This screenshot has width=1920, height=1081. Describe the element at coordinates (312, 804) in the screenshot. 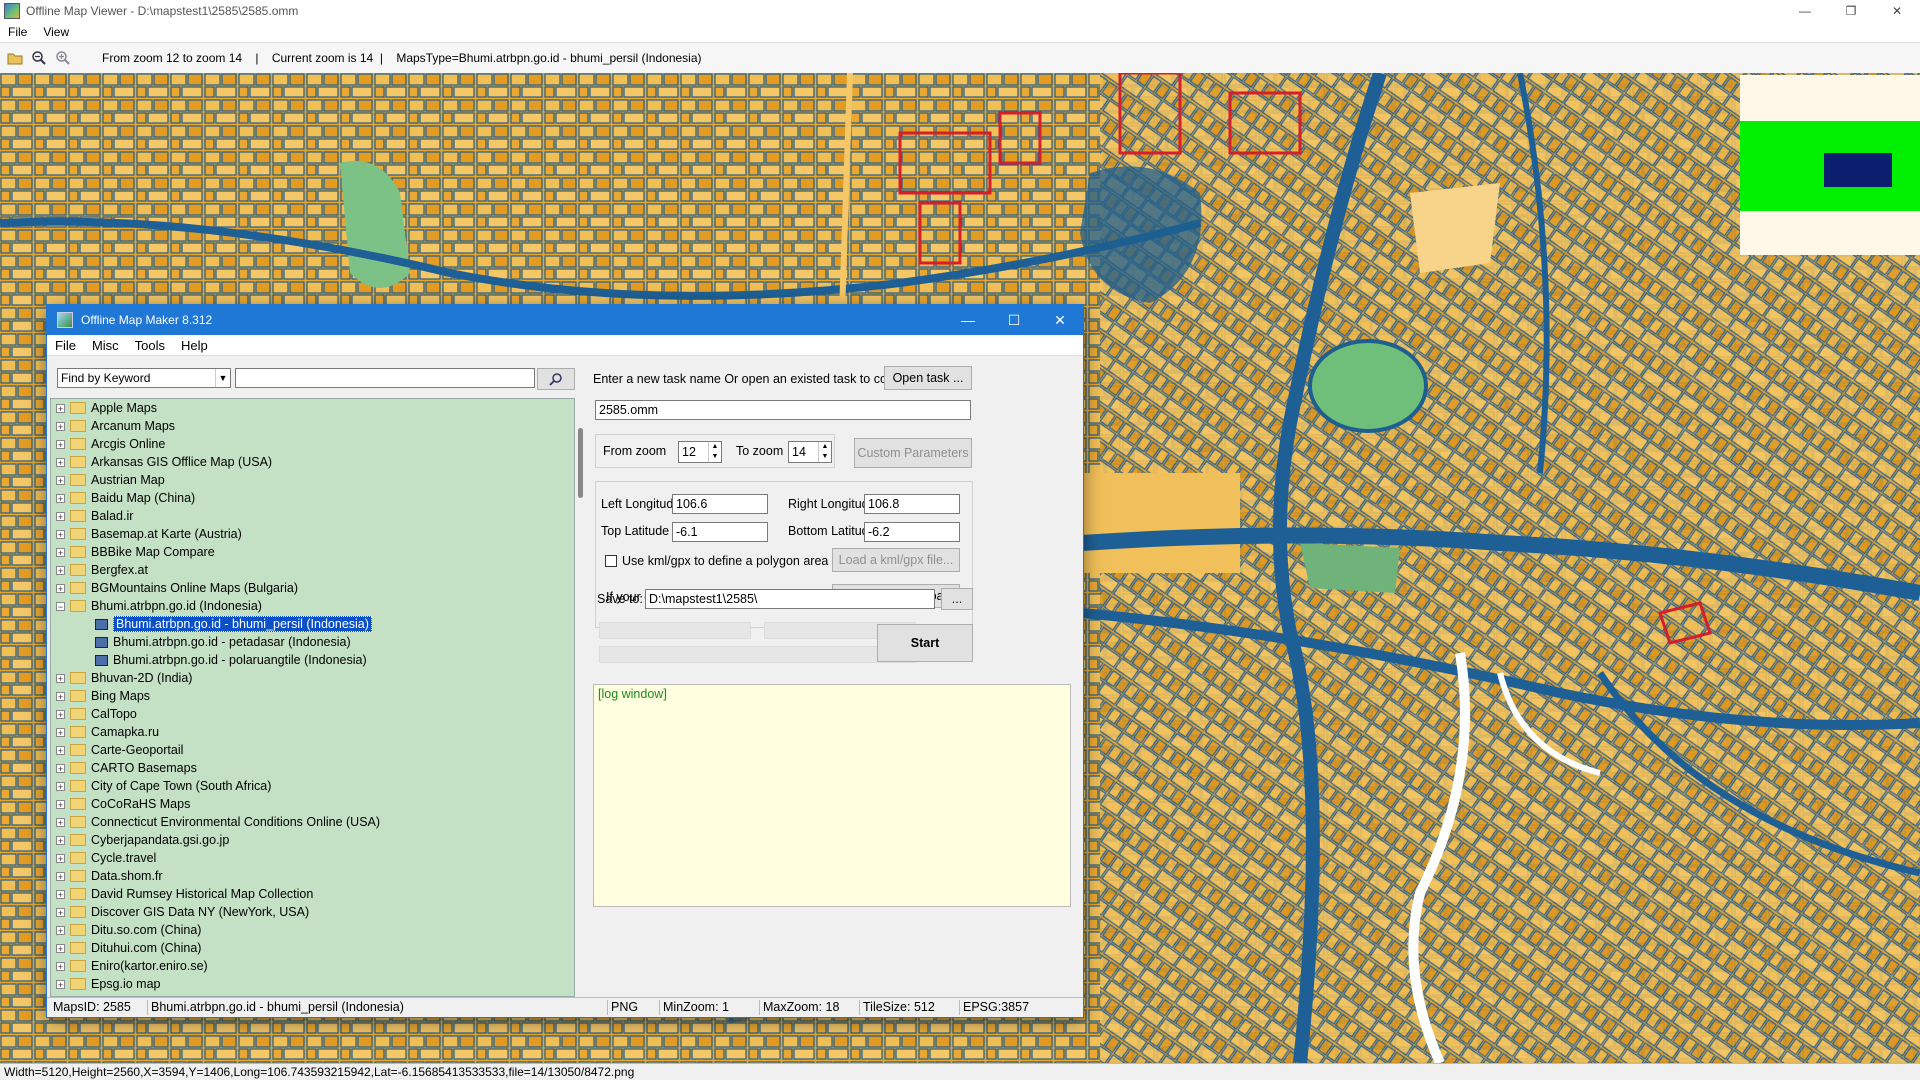

I see `tree-folder-item: + CoCoRaHS Maps` at that location.